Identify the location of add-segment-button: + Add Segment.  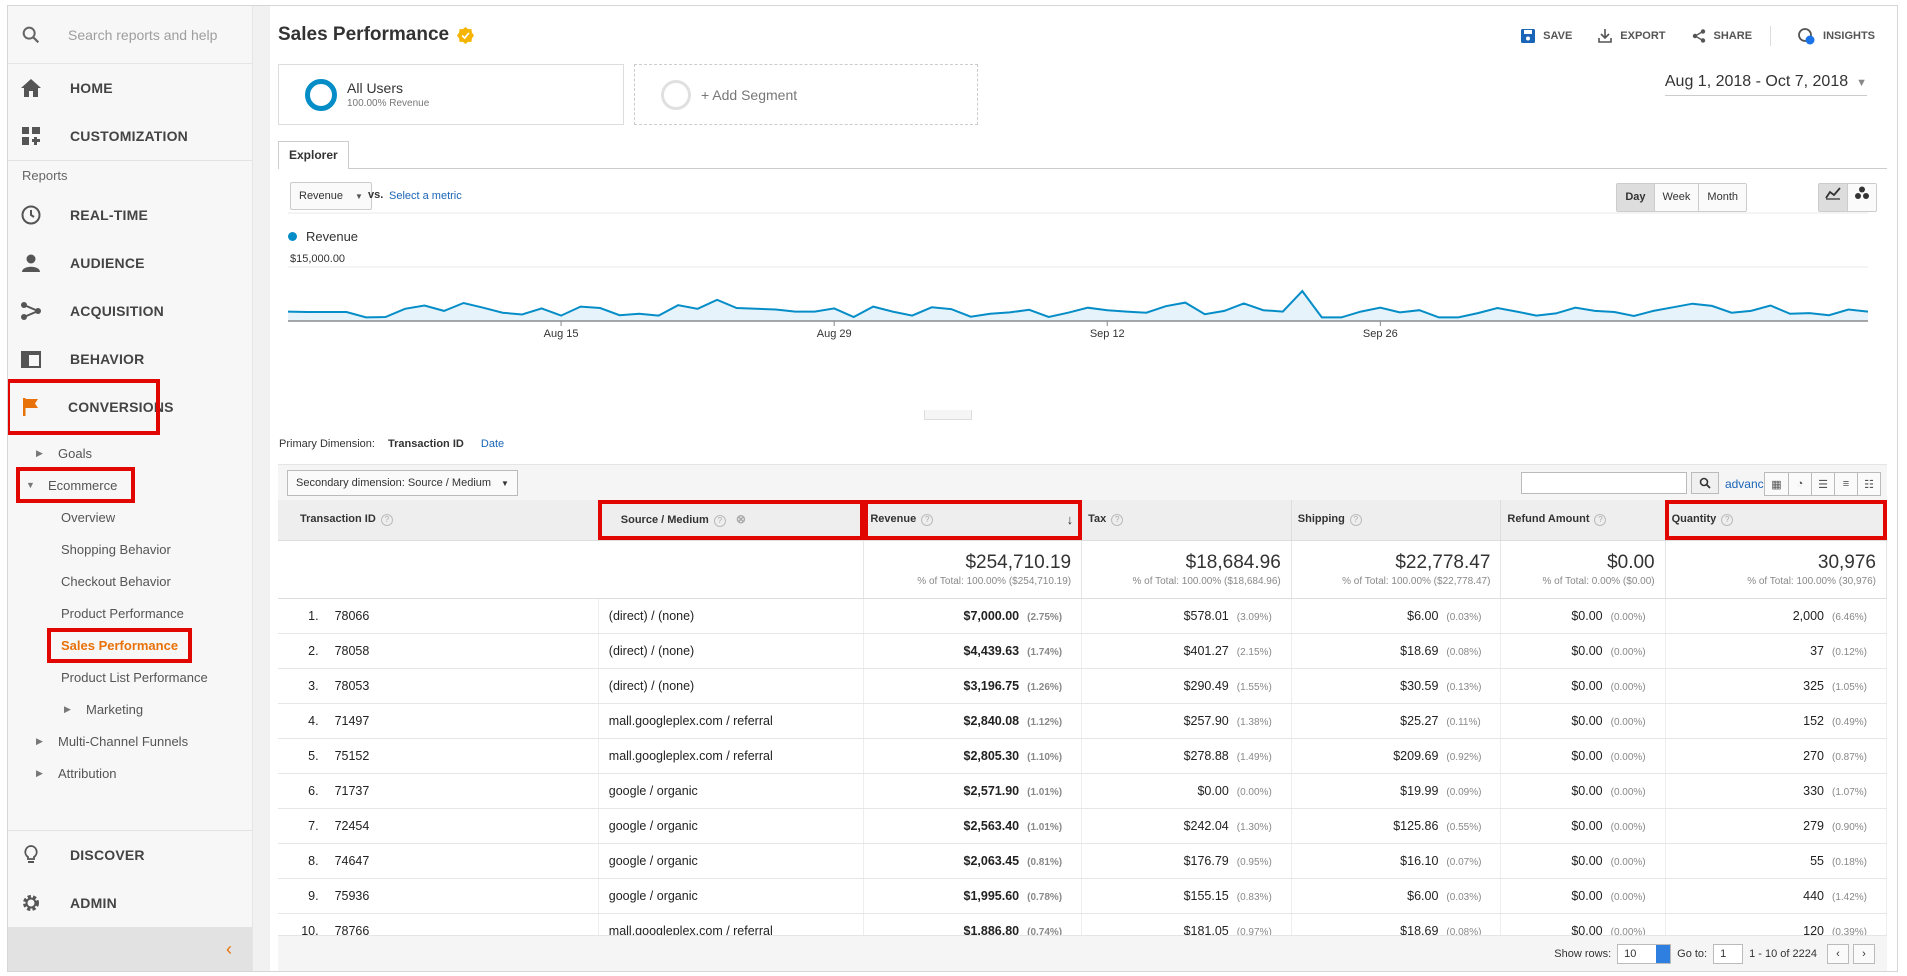
(806, 94).